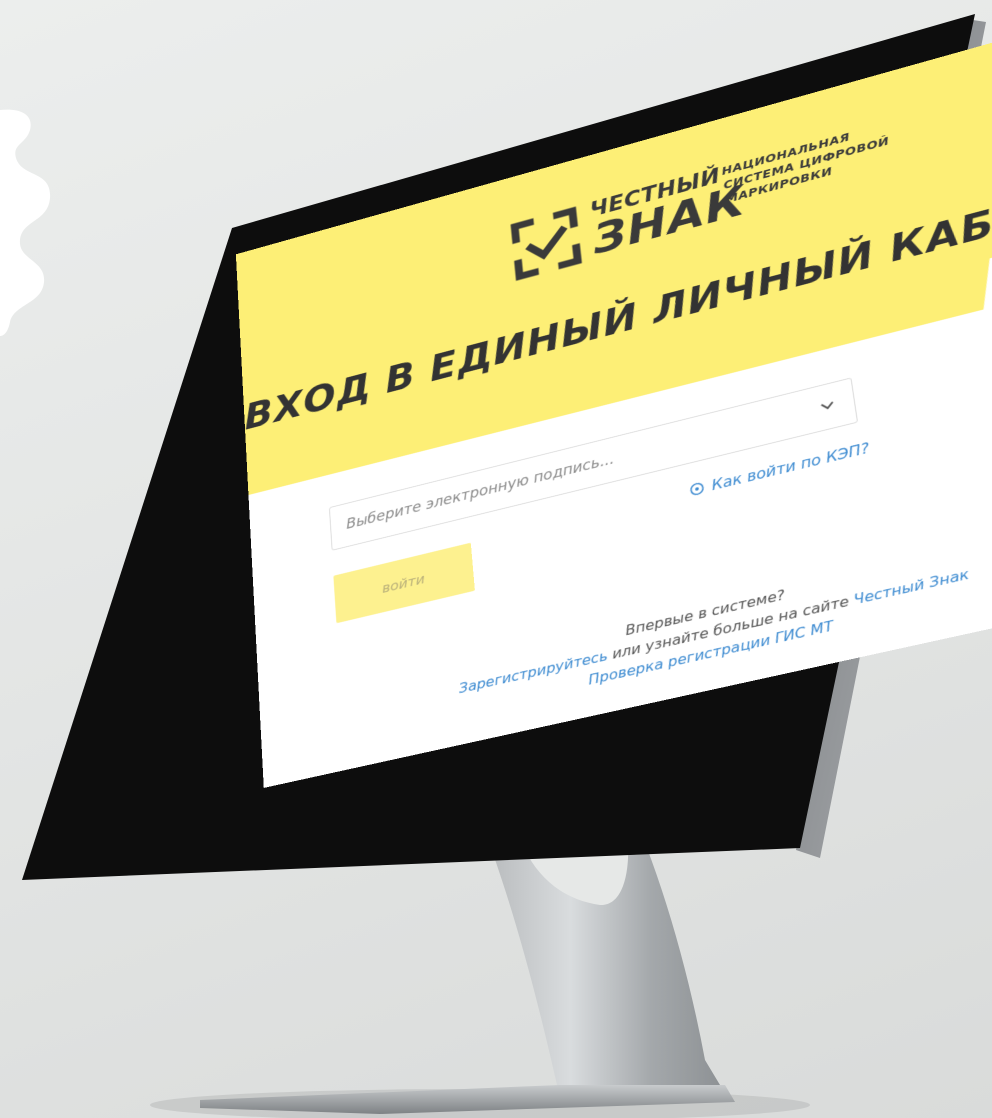 The image size is (992, 1118). I want to click on logo-mark-icon, so click(546, 243).